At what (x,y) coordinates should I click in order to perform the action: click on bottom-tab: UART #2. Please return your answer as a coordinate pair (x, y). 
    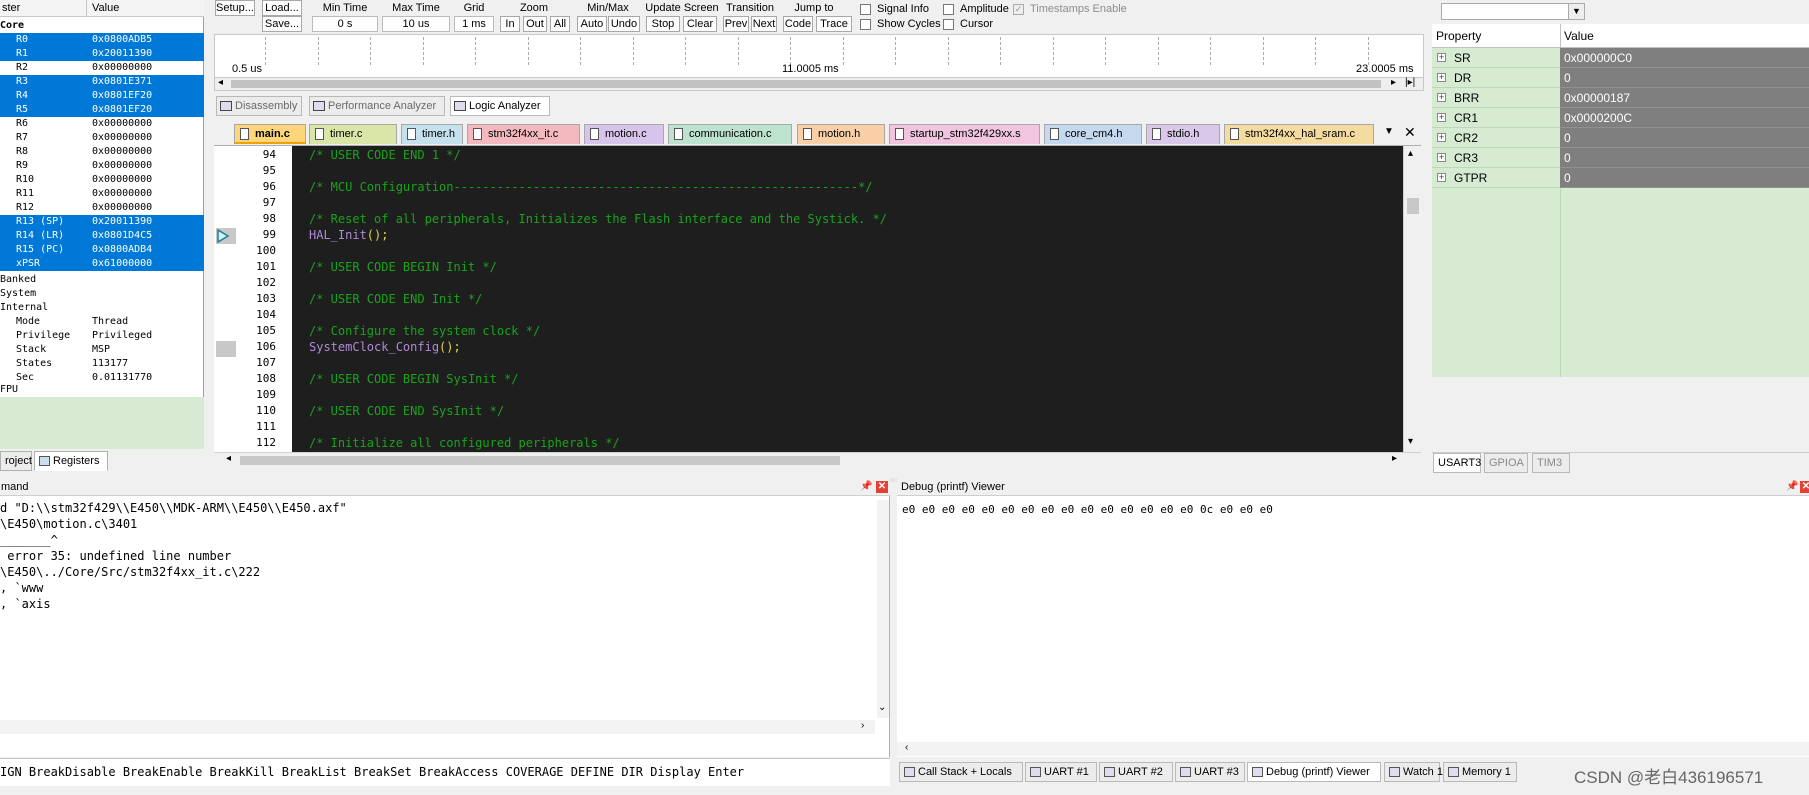
    Looking at the image, I should click on (1136, 772).